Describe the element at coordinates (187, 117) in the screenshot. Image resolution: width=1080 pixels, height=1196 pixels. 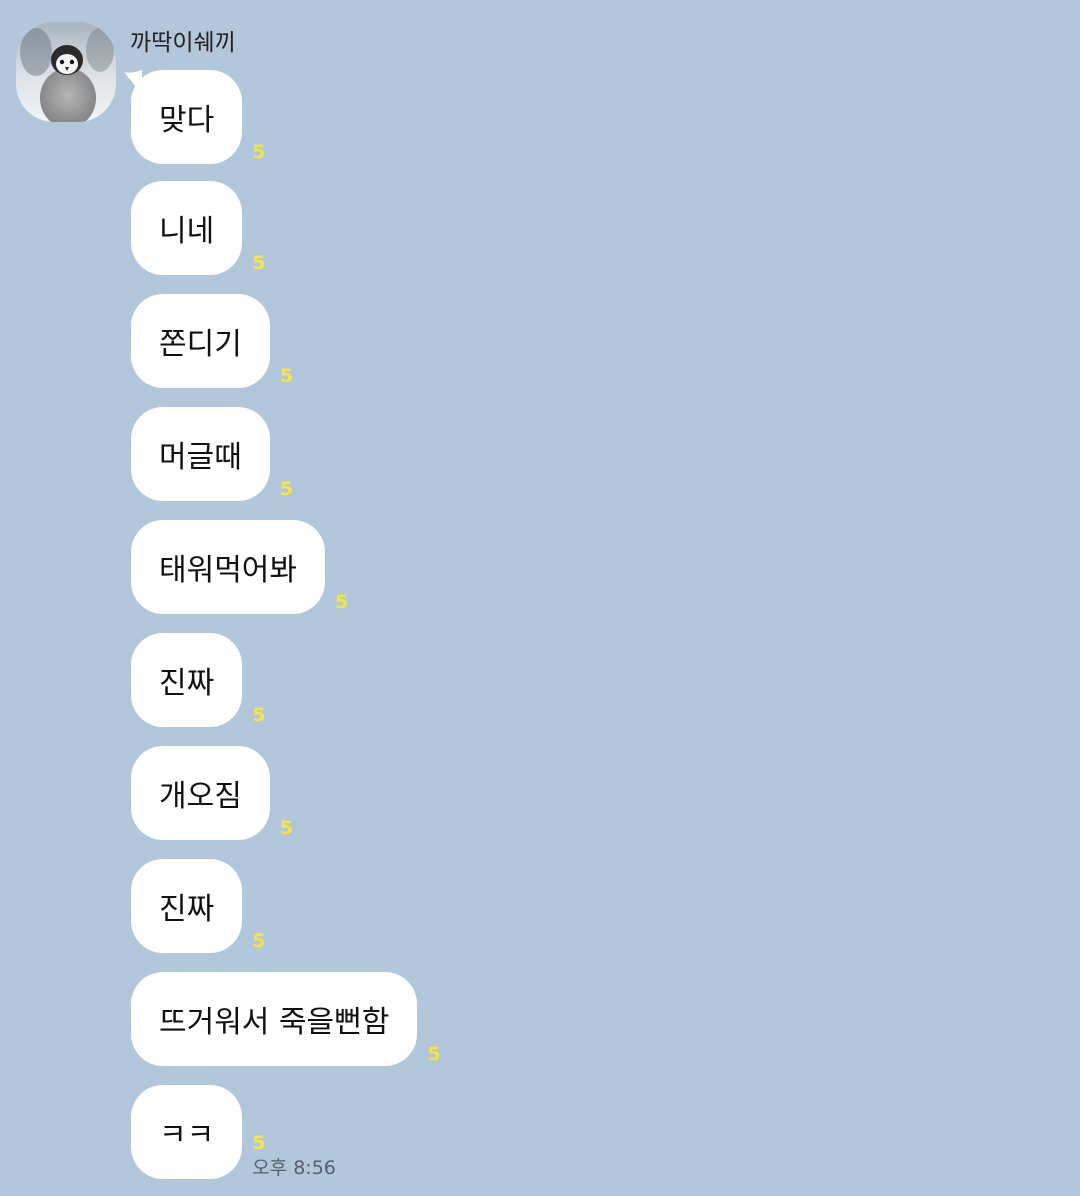
I see `message-bubble: 맞다` at that location.